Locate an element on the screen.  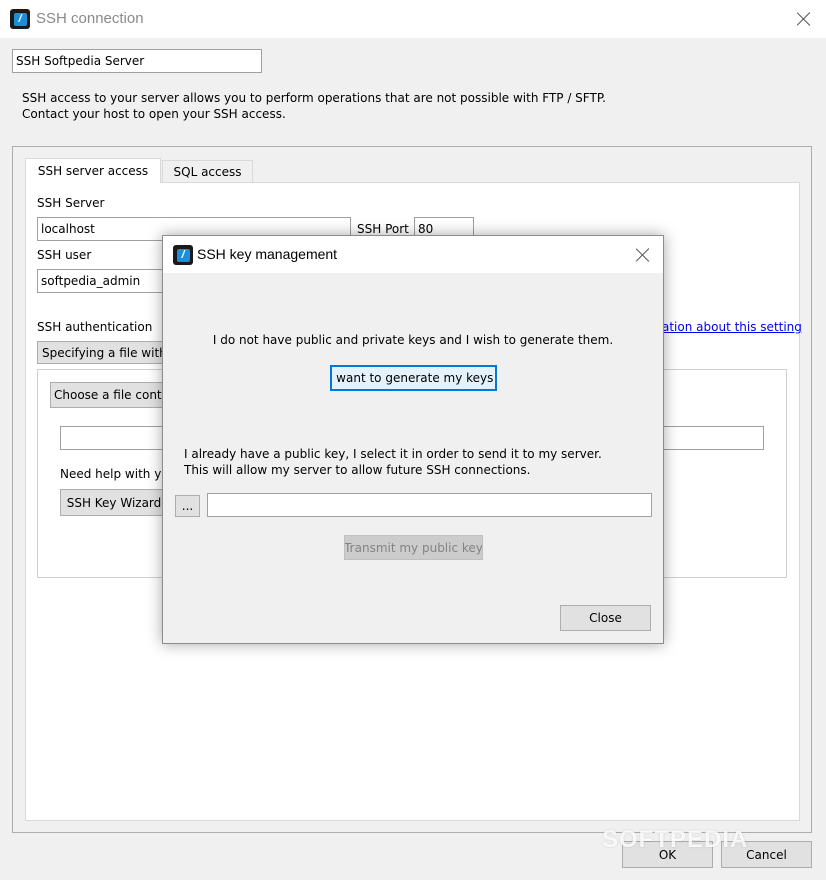
dialog-app-icon: / is located at coordinates (183, 255).